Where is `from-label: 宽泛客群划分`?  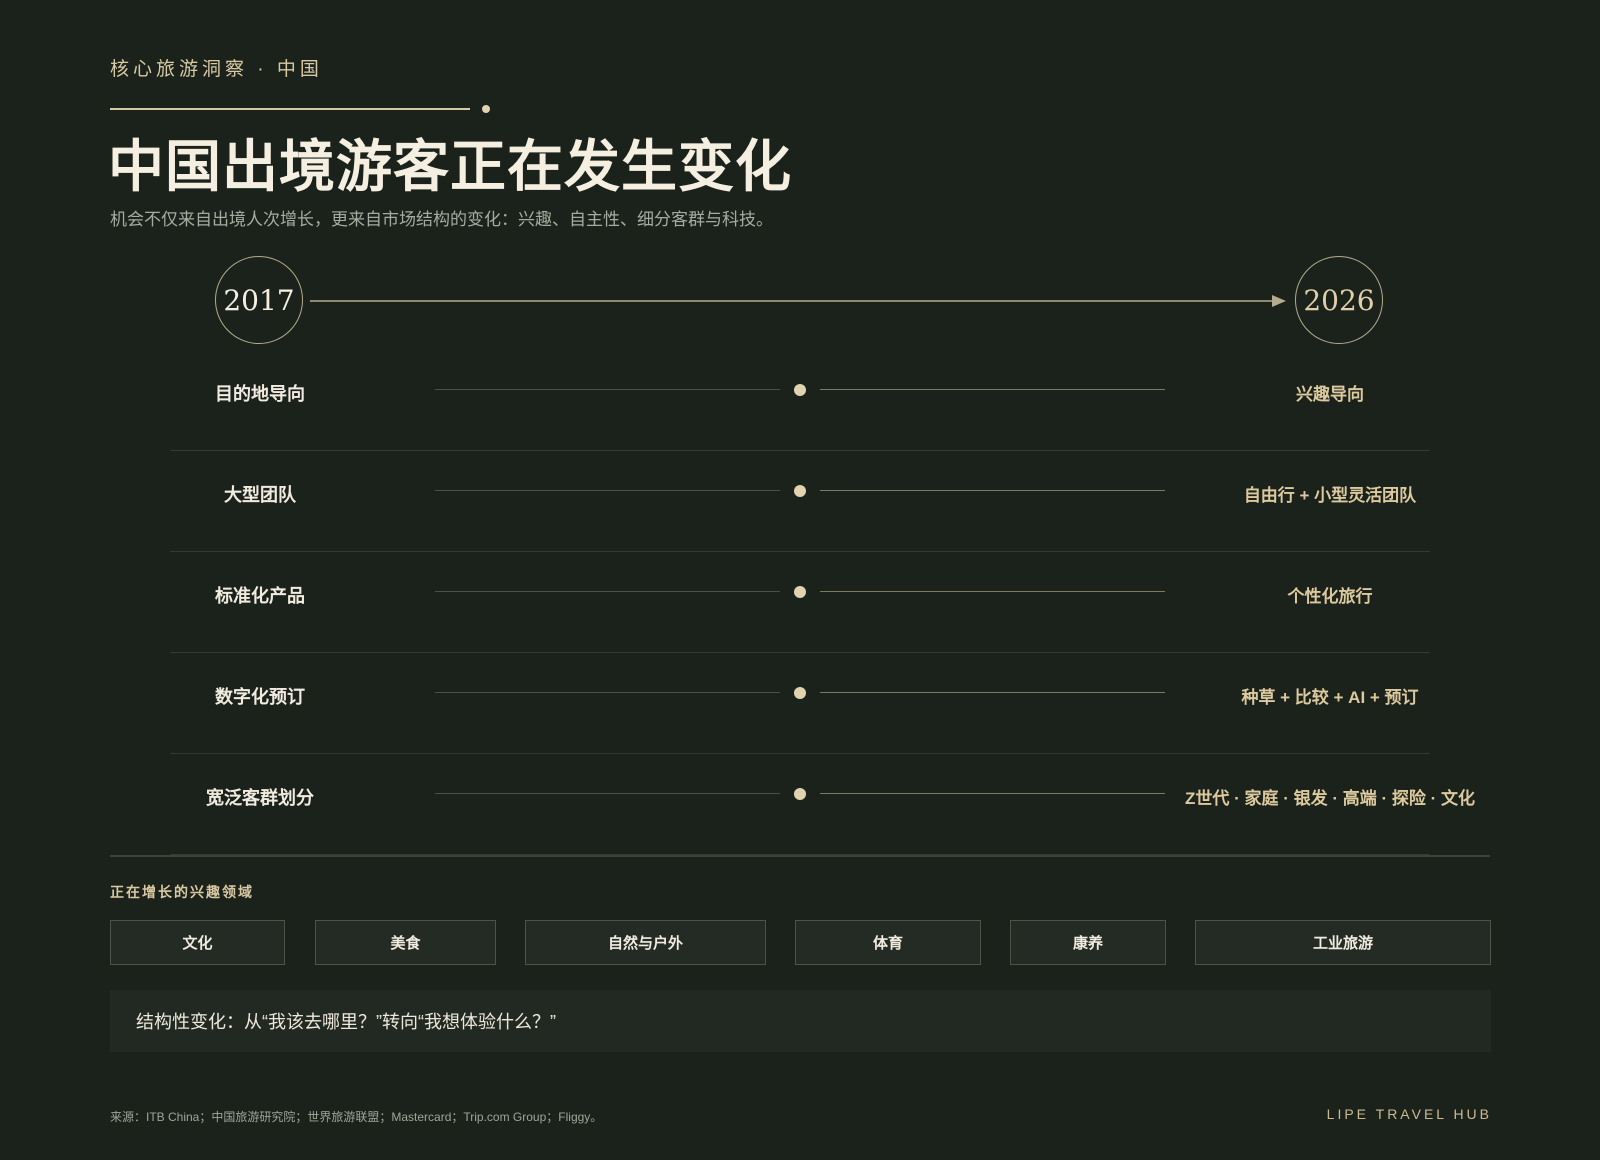
from-label: 宽泛客群划分 is located at coordinates (260, 798).